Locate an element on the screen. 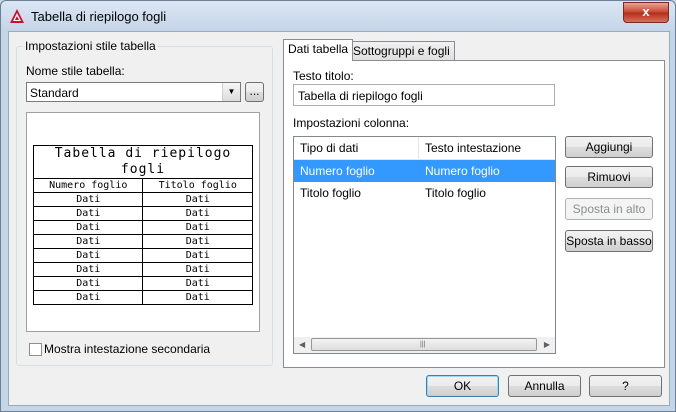 The image size is (676, 412). horizontal-scrollbar: ◀ ||| ▶ is located at coordinates (424, 345).